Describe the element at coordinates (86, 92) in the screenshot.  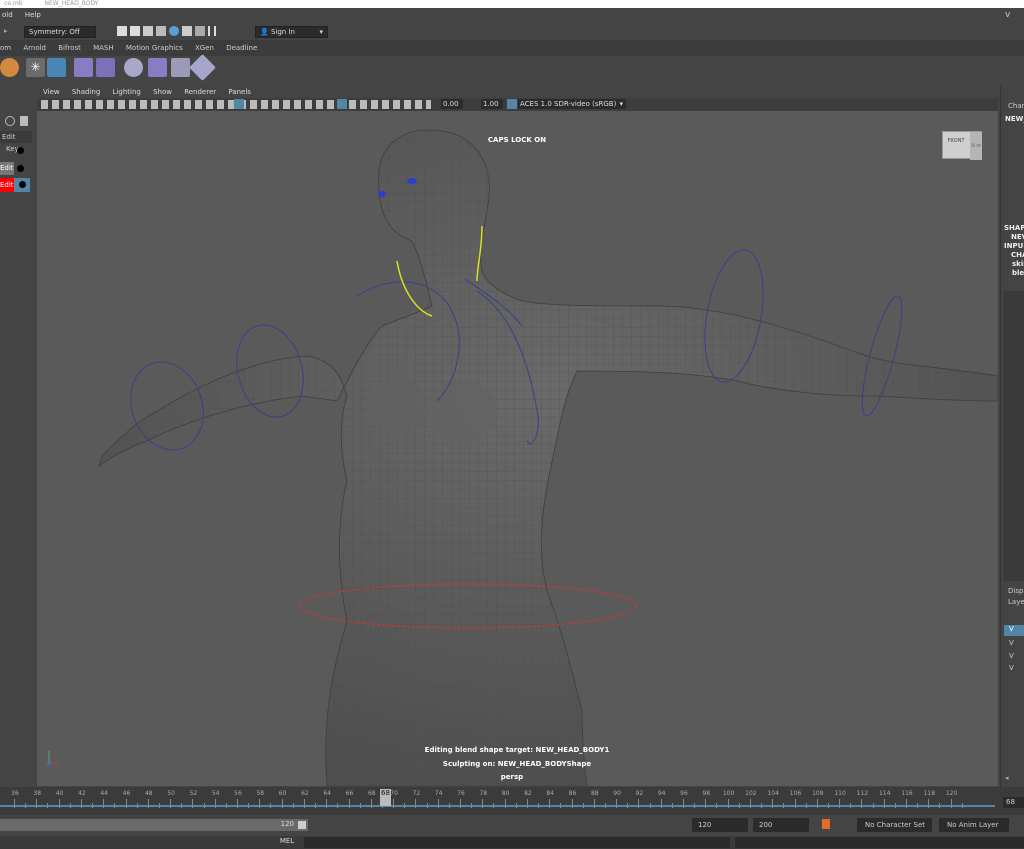
I see `viewport-menu-shading: Shading` at that location.